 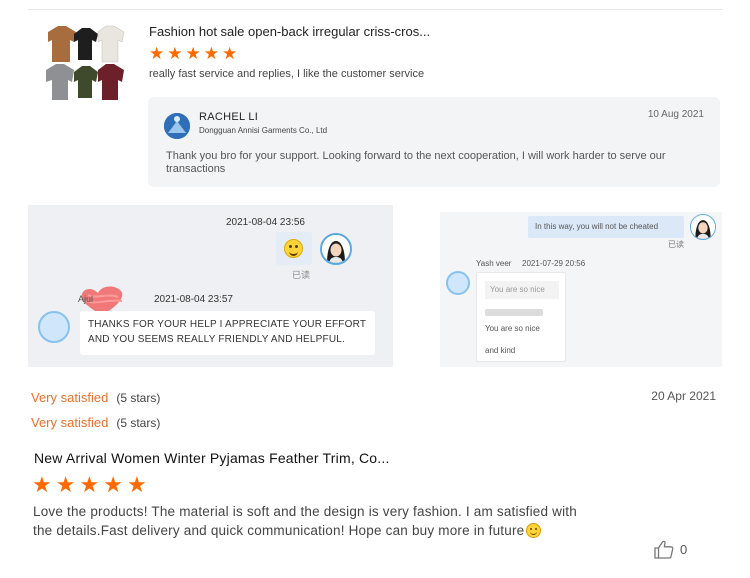 What do you see at coordinates (683, 396) in the screenshot?
I see `review-date: 20 Apr 2021` at bounding box center [683, 396].